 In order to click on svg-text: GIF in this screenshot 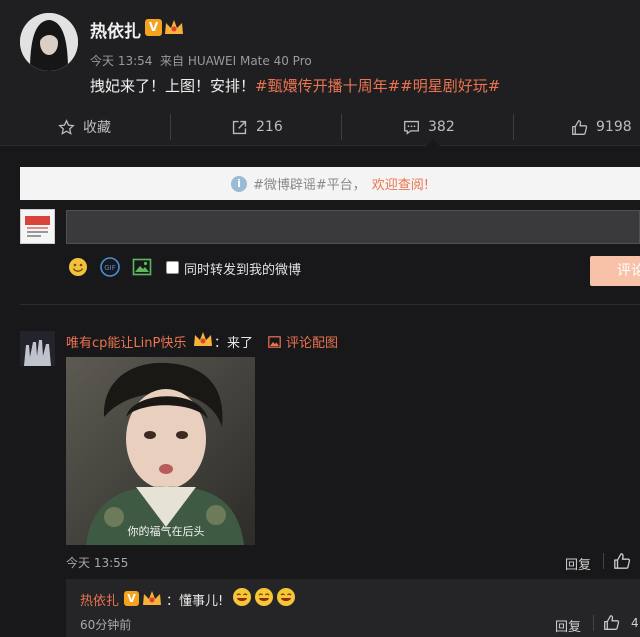, I will do `click(110, 268)`.